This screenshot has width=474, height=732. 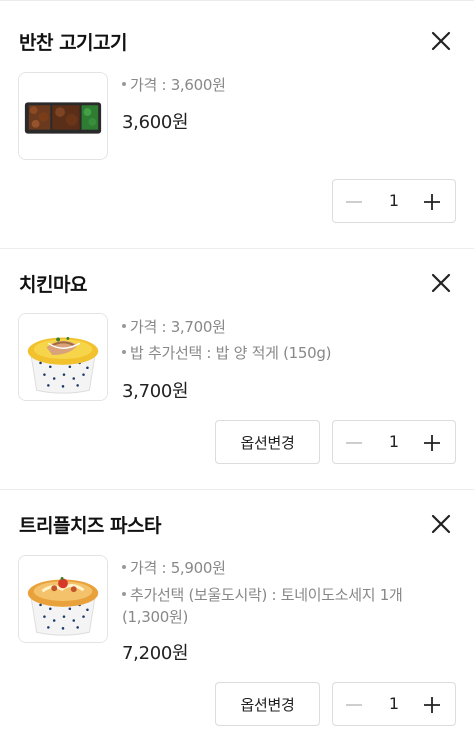 I want to click on item-price: 3,600원, so click(x=155, y=122).